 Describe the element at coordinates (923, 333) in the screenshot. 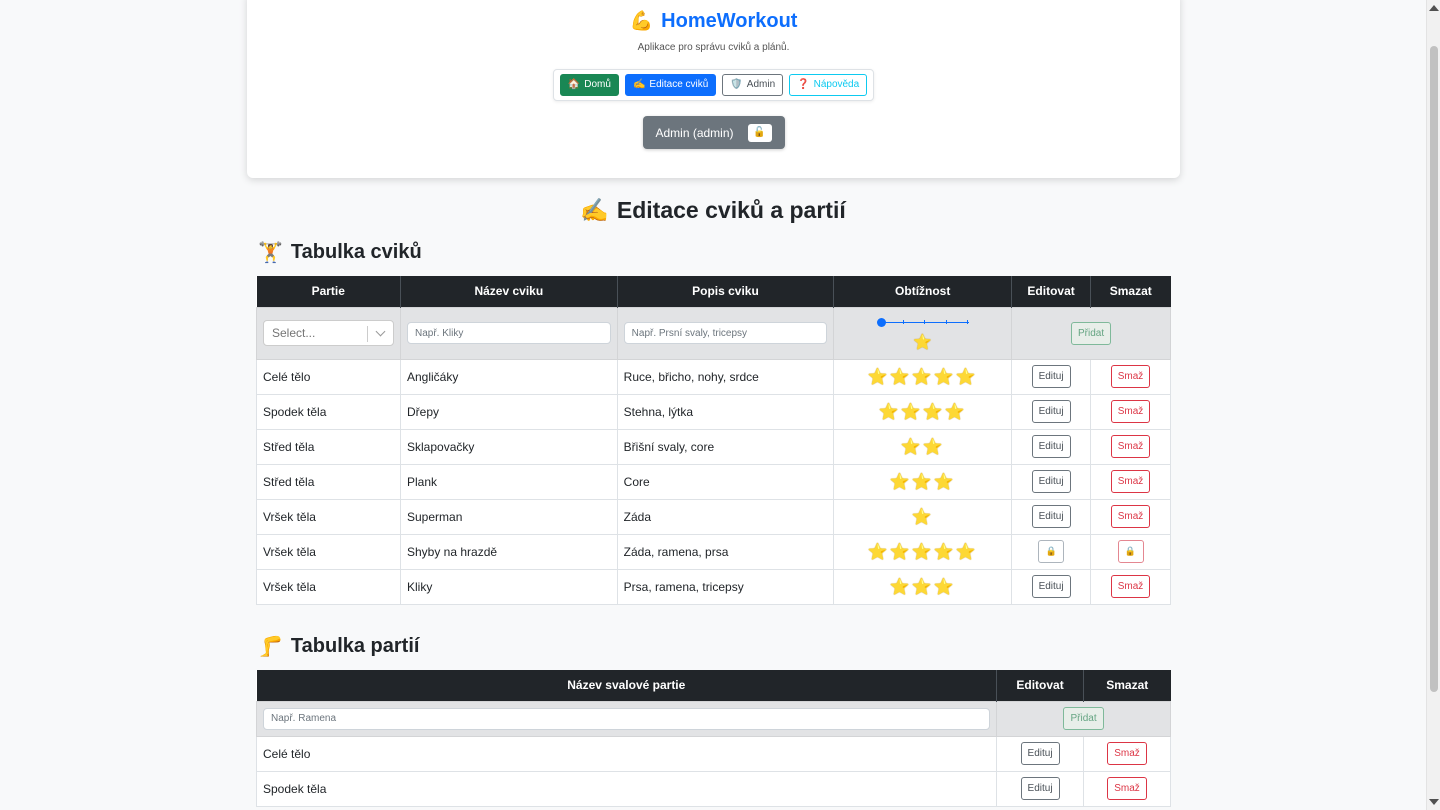

I see `difficulty-cell: ⭐` at that location.